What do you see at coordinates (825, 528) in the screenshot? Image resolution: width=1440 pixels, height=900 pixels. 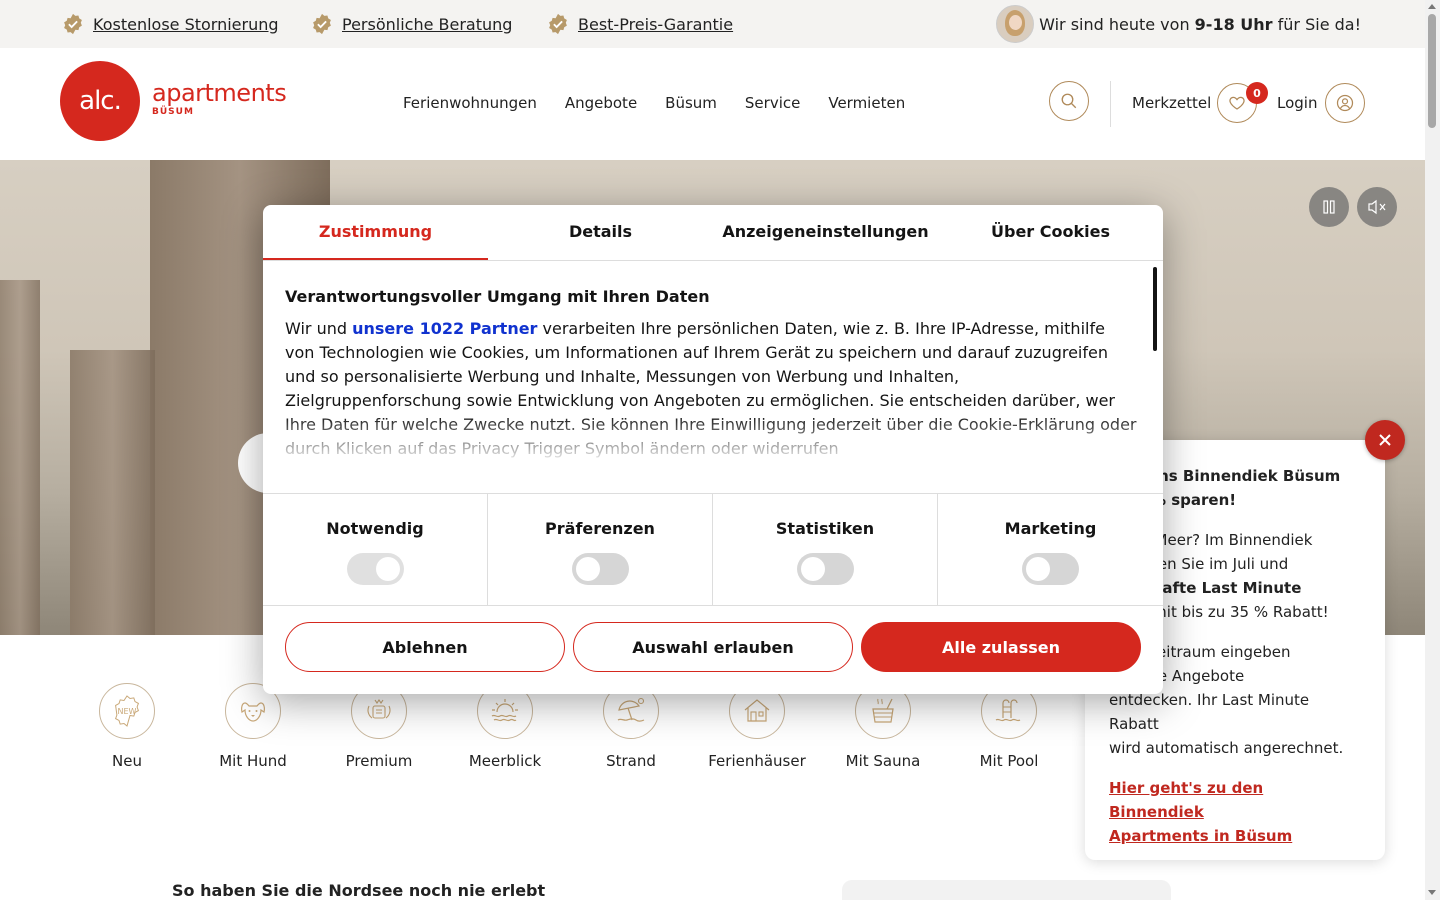 I see `toggle-label: Statistiken` at bounding box center [825, 528].